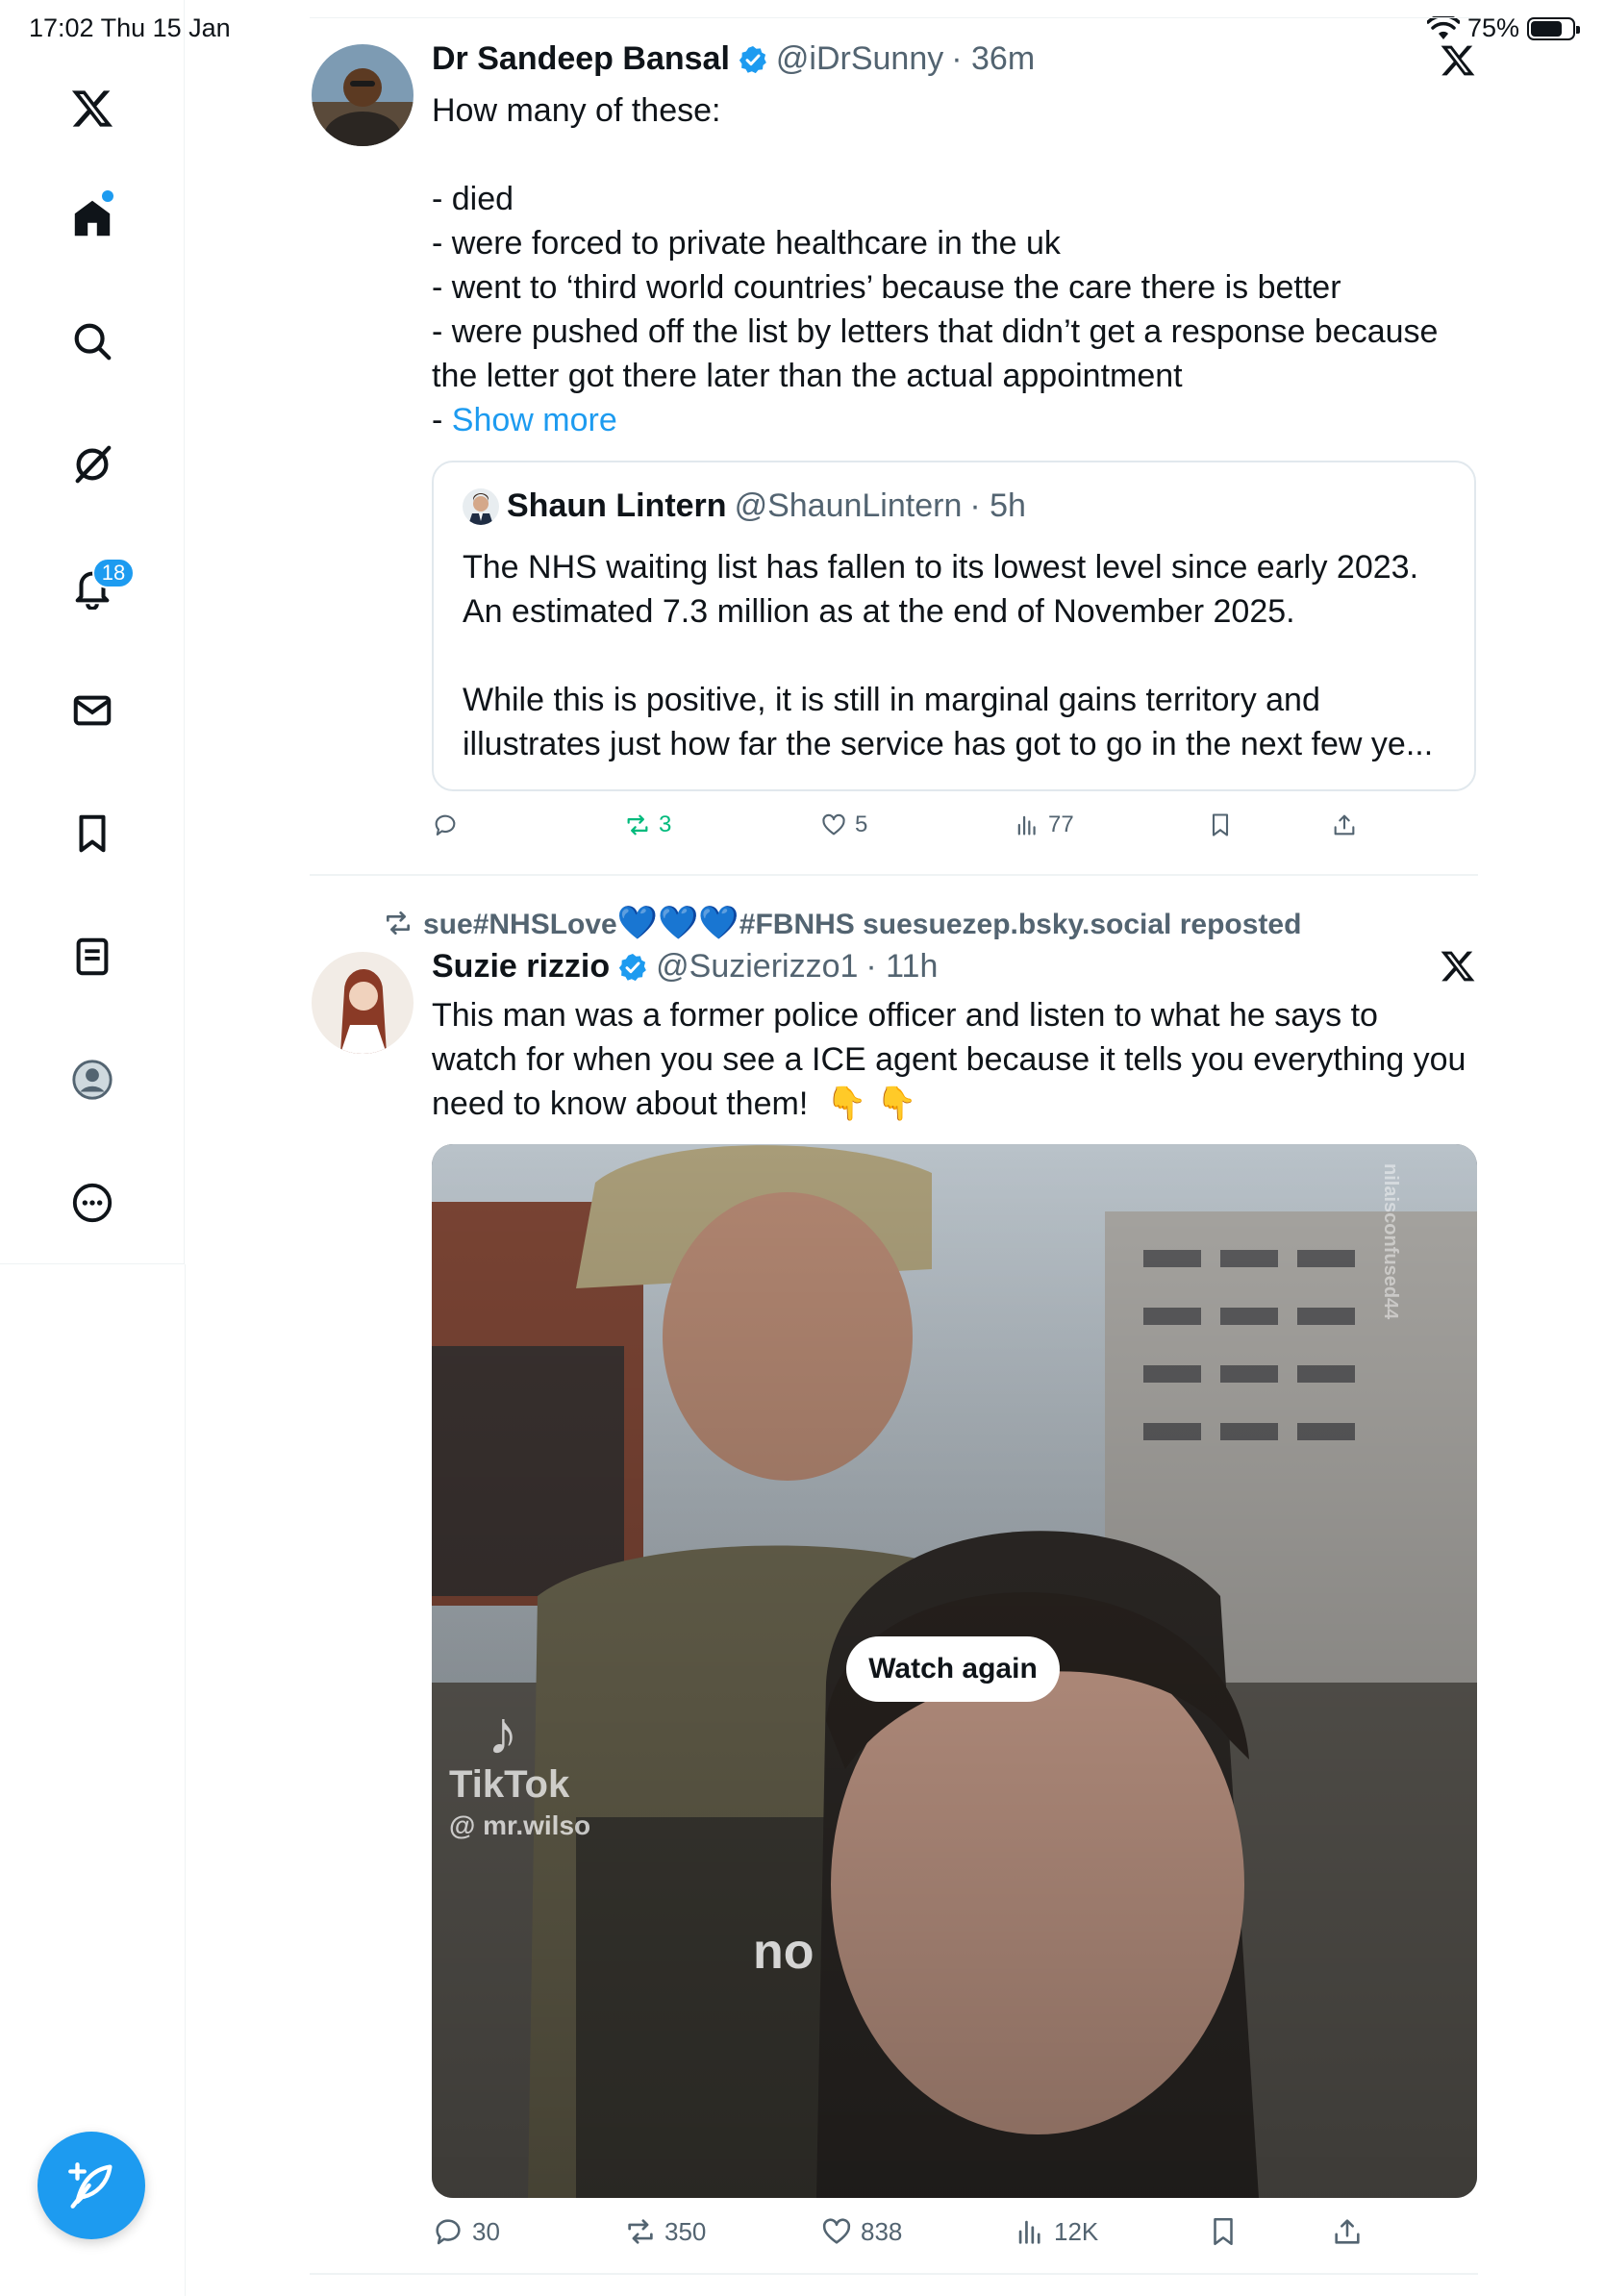 This screenshot has width=1604, height=2296. I want to click on tweet-author-row: Suzie rizzio @Suzierizzo1 · 11h, so click(685, 967).